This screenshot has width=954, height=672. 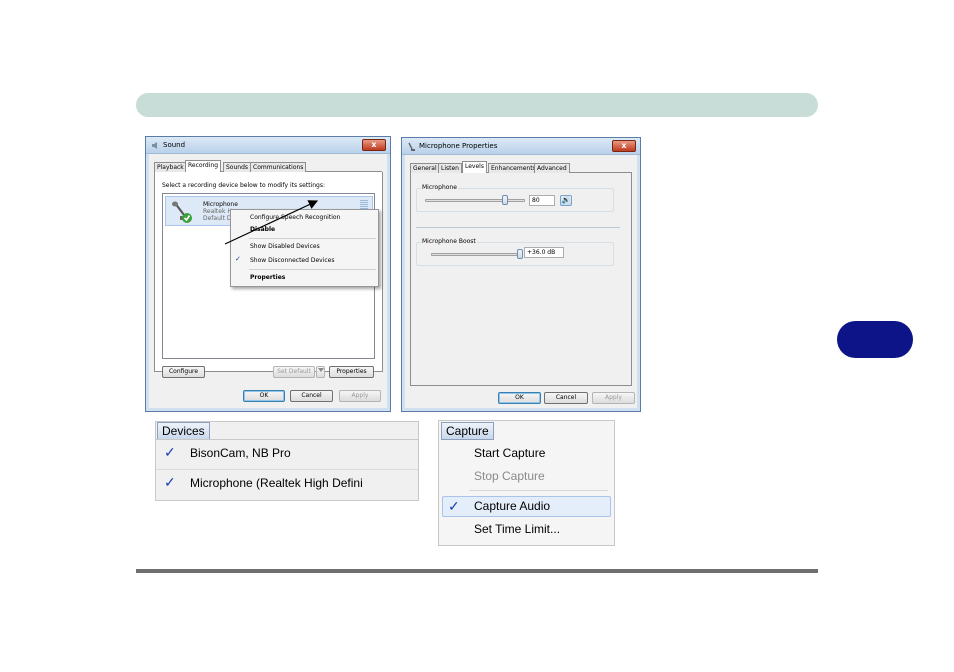 I want to click on menu-item-properties: Properties, so click(x=267, y=277).